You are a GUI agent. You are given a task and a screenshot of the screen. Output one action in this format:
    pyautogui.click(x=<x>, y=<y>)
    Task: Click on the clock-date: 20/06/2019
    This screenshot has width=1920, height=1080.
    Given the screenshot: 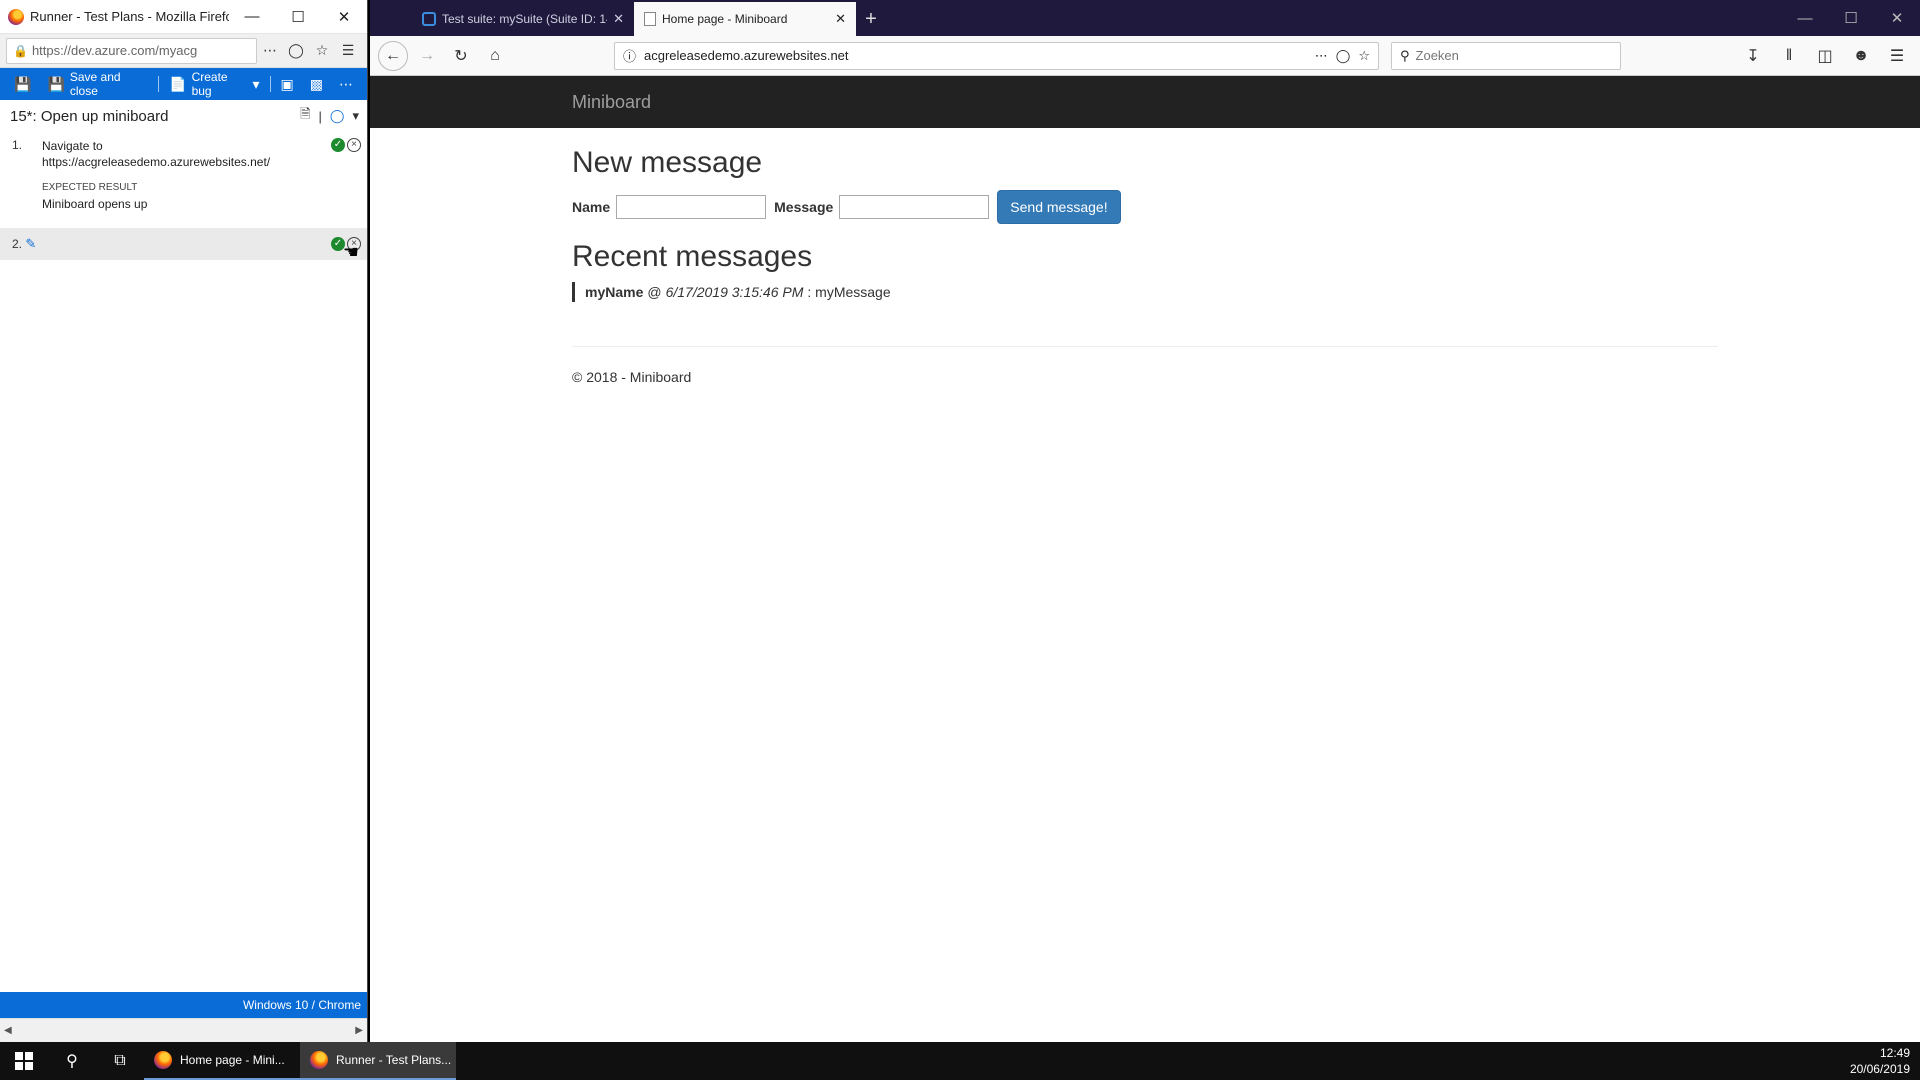 What is the action you would take?
    pyautogui.click(x=1879, y=1069)
    